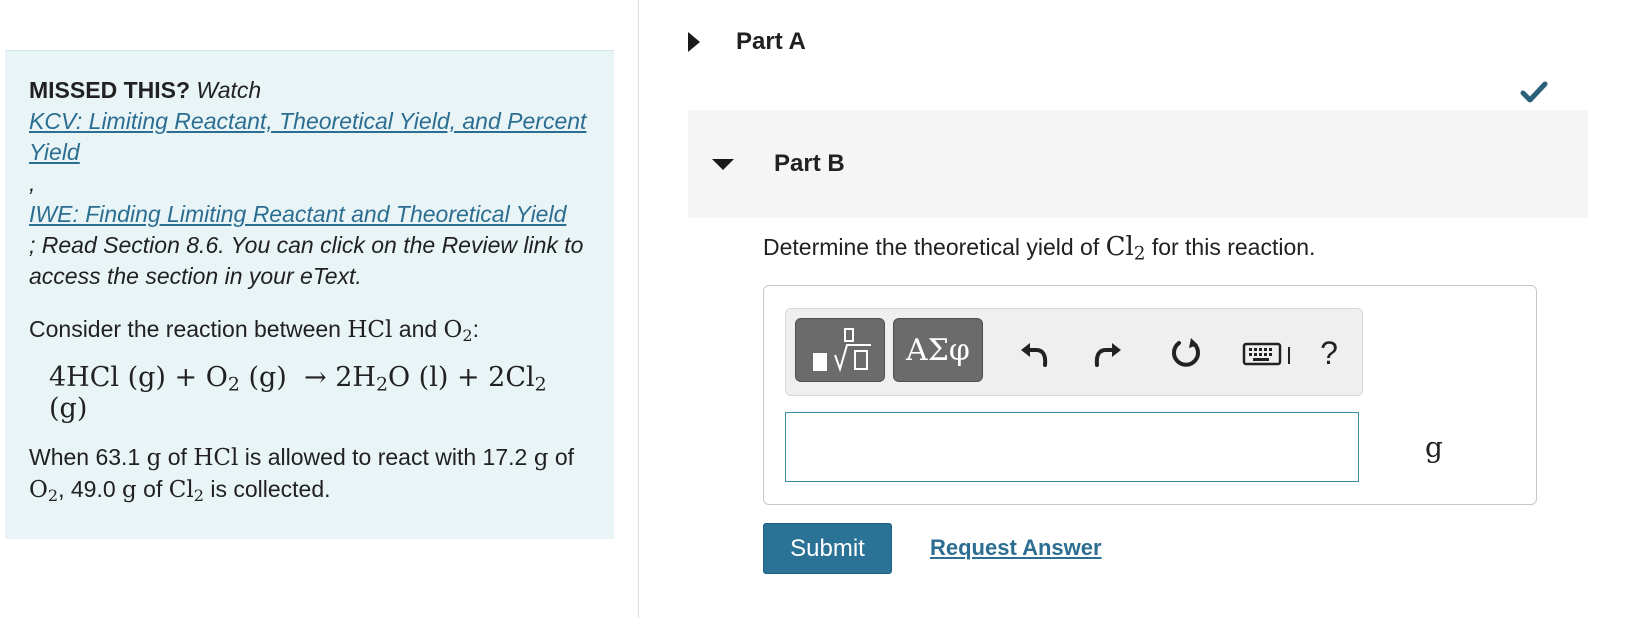 The height and width of the screenshot is (618, 1642). What do you see at coordinates (309, 90) in the screenshot?
I see `missed-this-line: MISSED THIS? Watch` at bounding box center [309, 90].